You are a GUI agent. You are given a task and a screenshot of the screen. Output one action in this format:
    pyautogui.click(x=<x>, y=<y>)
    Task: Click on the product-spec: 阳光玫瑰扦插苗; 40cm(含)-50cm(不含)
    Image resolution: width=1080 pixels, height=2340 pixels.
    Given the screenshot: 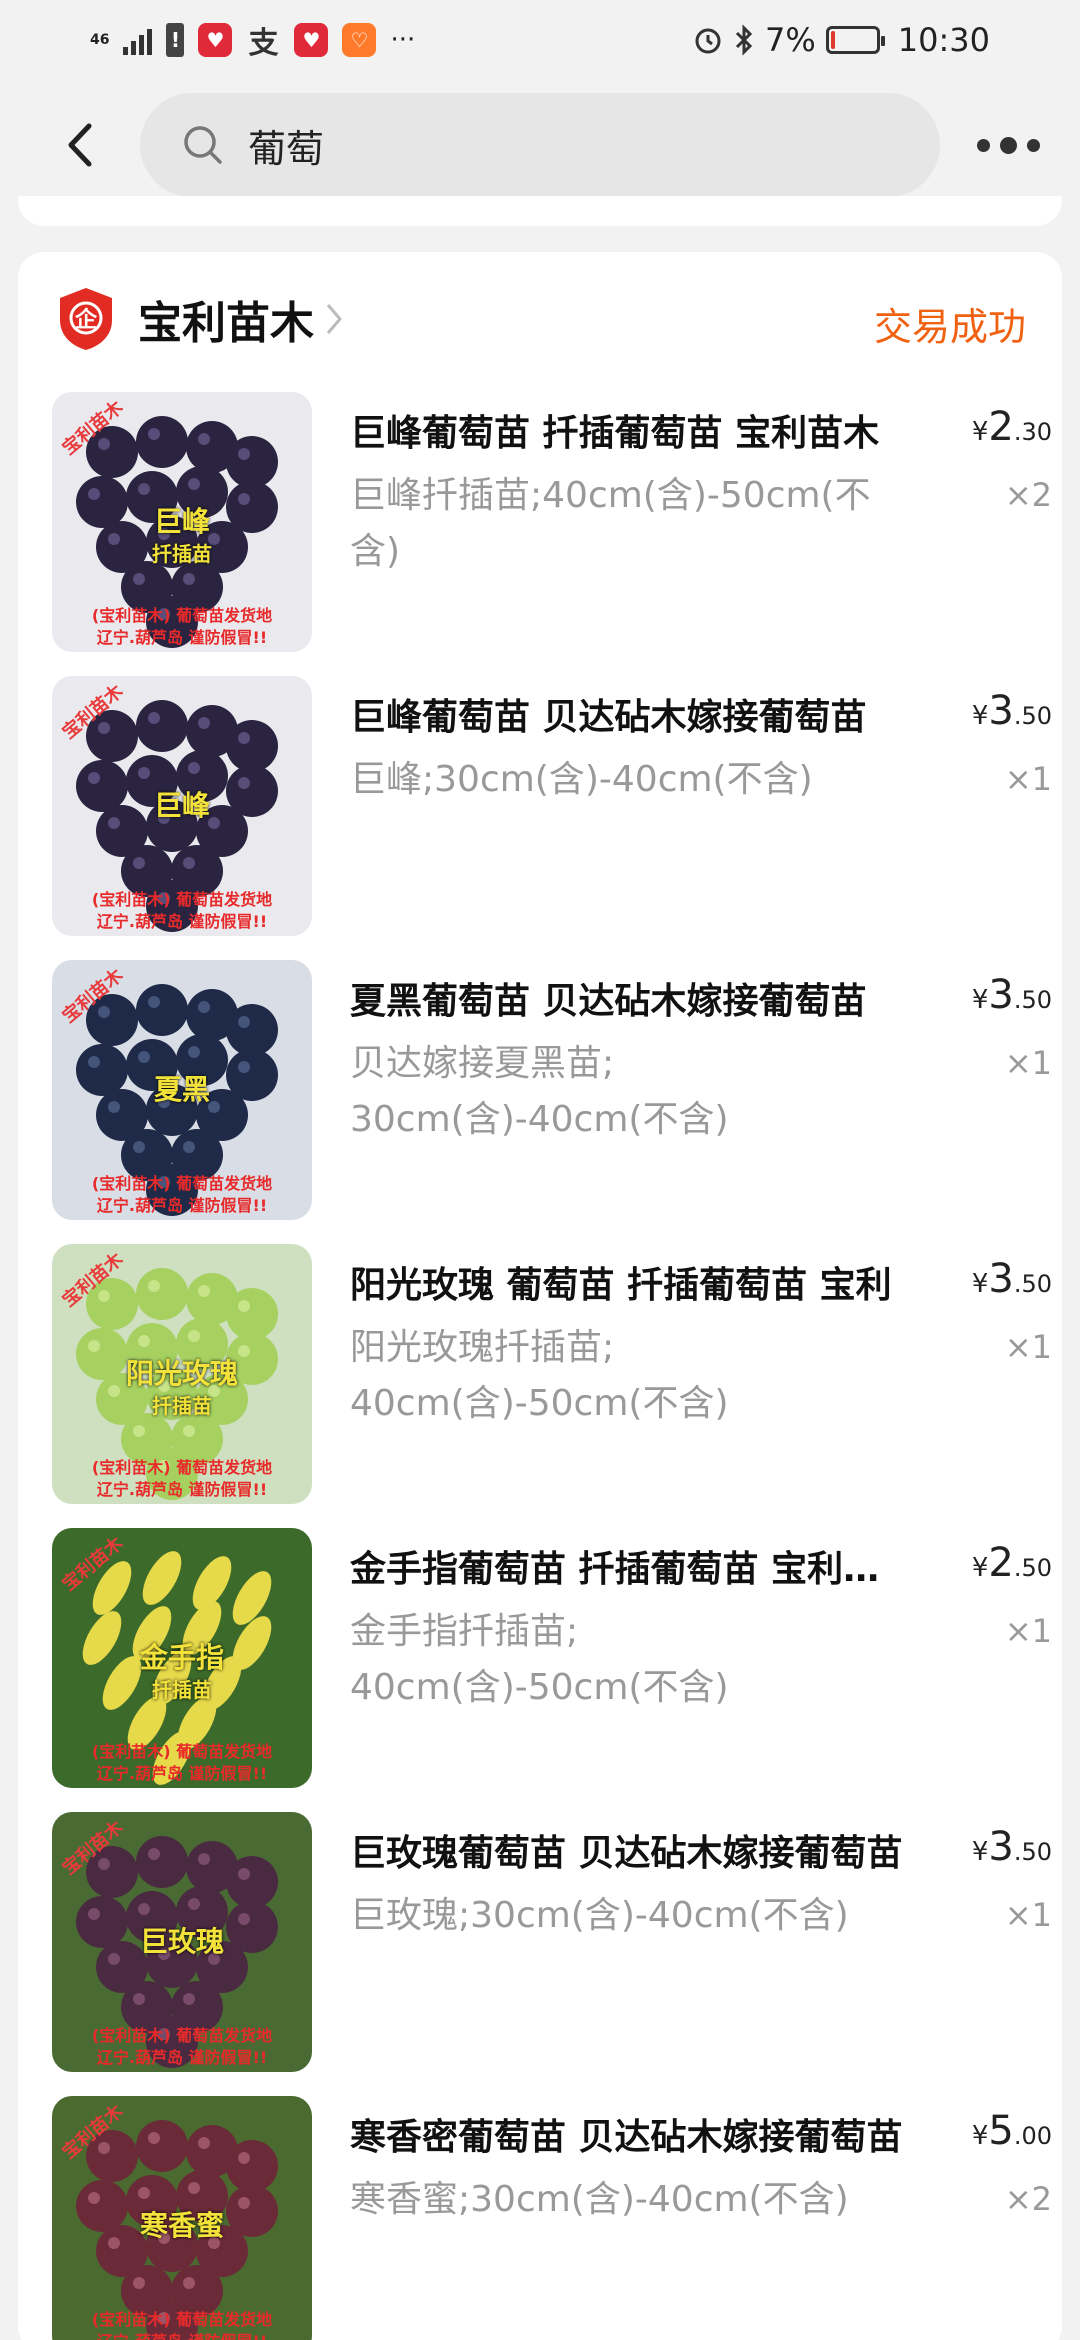 What is the action you would take?
    pyautogui.click(x=539, y=1375)
    